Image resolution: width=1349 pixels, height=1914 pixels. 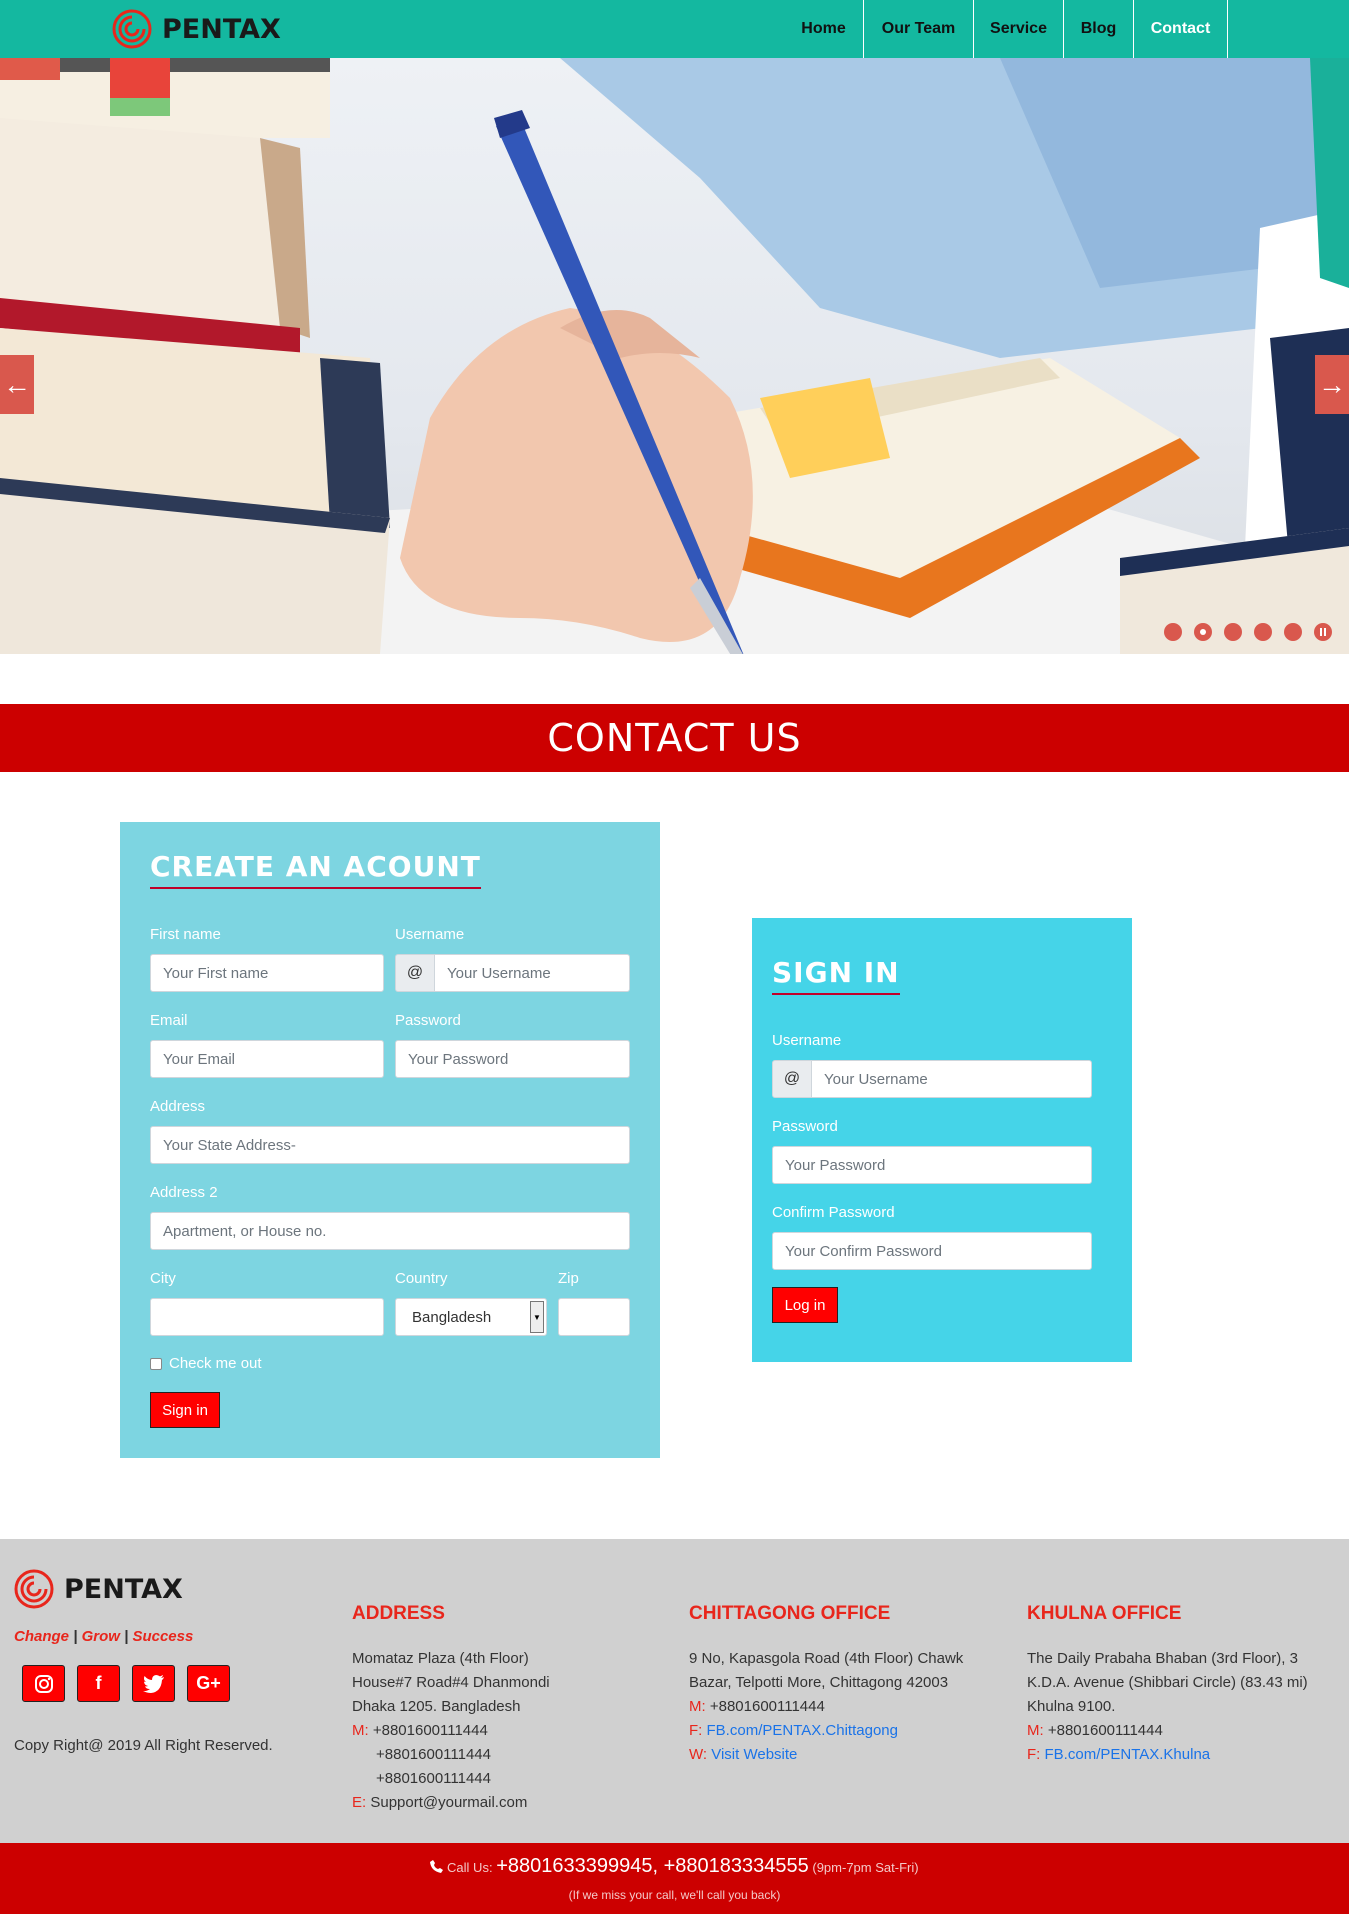 I want to click on arrow-left-icon: ←, so click(x=17, y=384).